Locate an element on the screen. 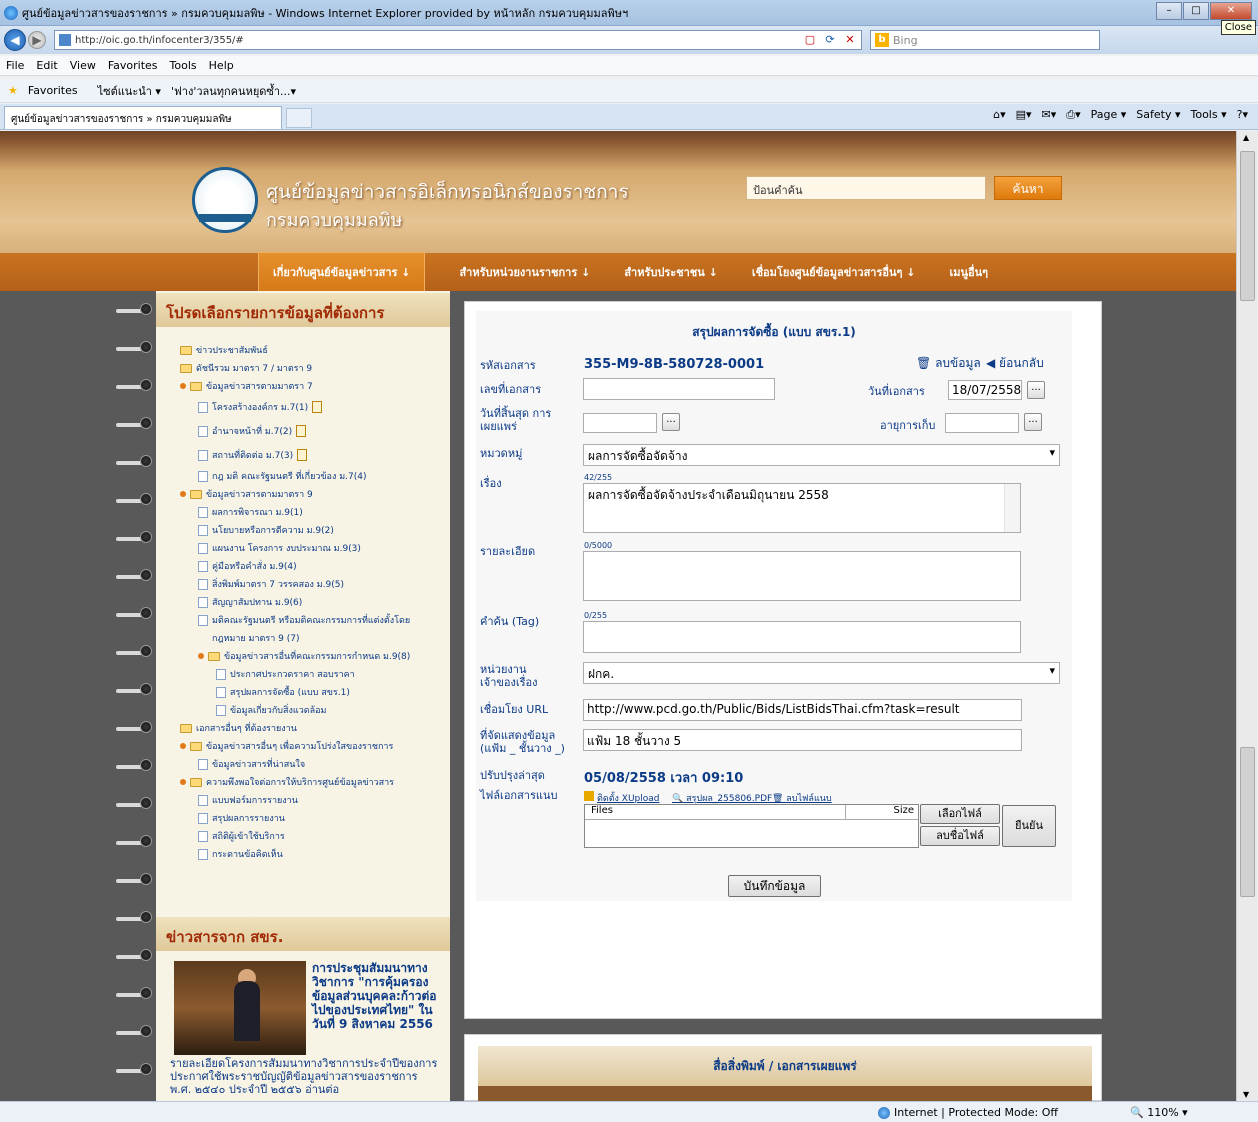 This screenshot has height=1122, width=1258. menu-tools: Tools is located at coordinates (183, 65).